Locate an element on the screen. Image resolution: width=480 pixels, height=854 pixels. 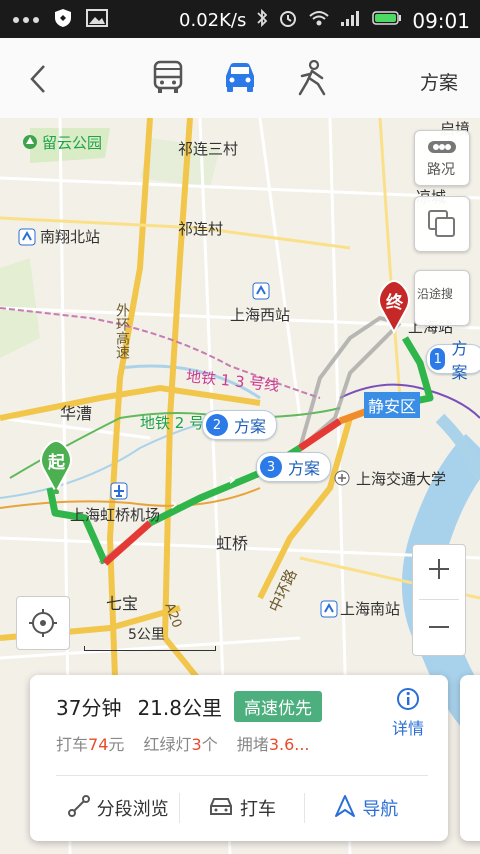
status-bar: 0.02K/s 09:01 is located at coordinates (240, 19).